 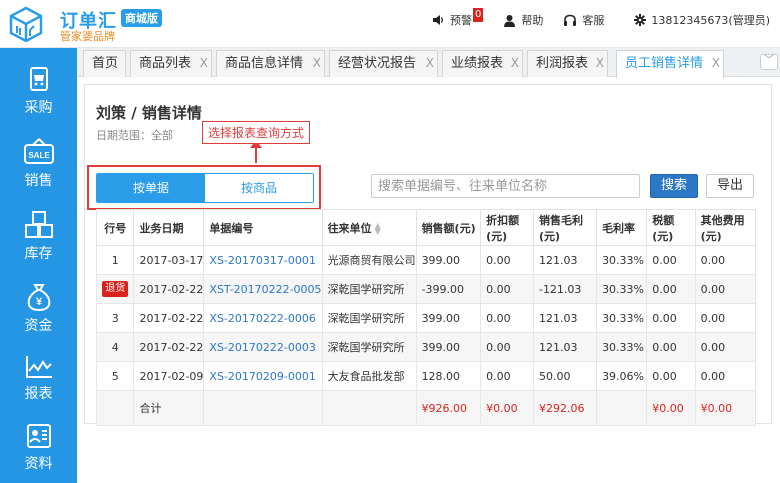 I want to click on query-mode-toggle: 按单据 按商品, so click(x=205, y=188).